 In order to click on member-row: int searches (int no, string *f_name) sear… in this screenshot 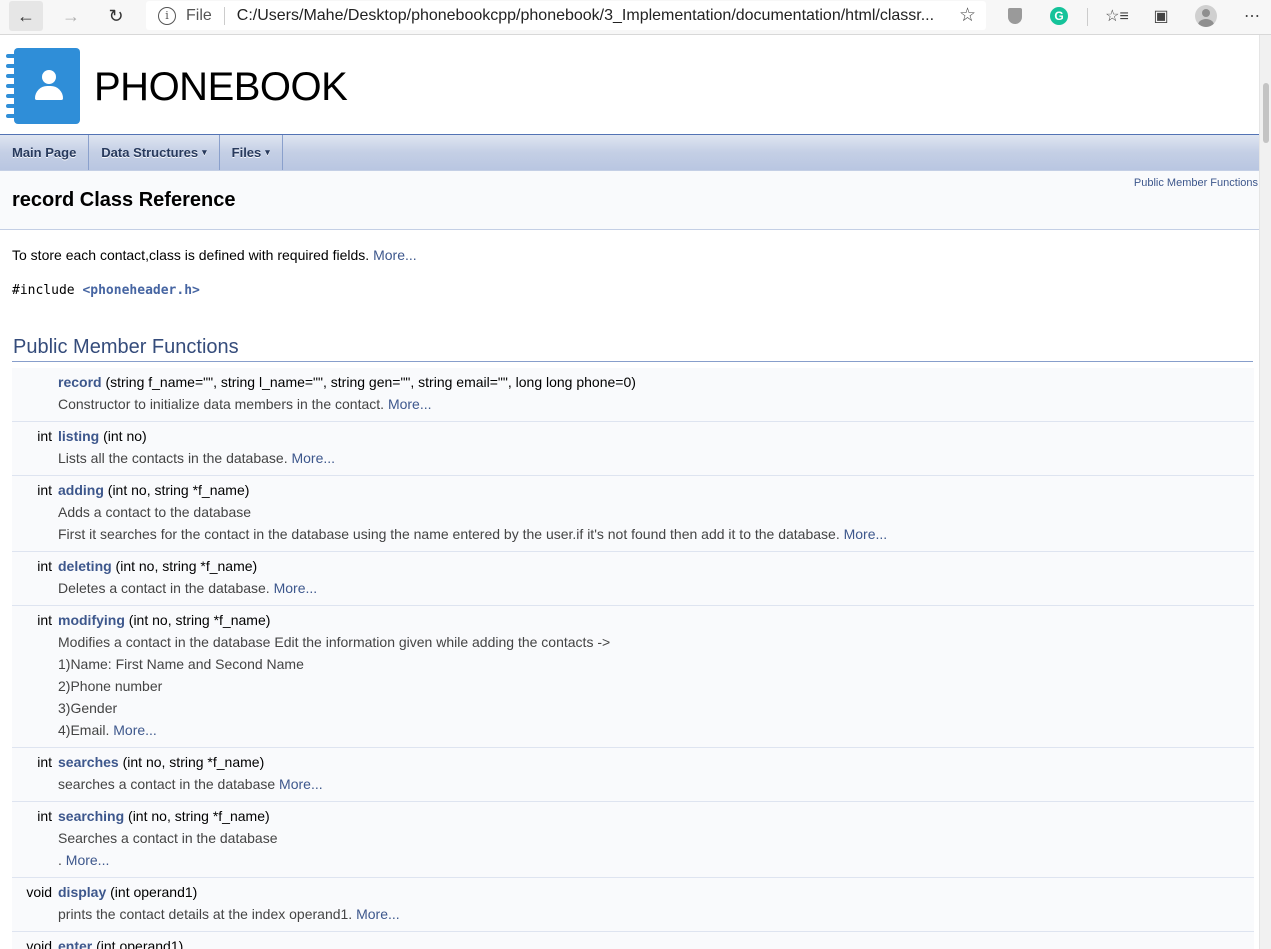, I will do `click(633, 775)`.